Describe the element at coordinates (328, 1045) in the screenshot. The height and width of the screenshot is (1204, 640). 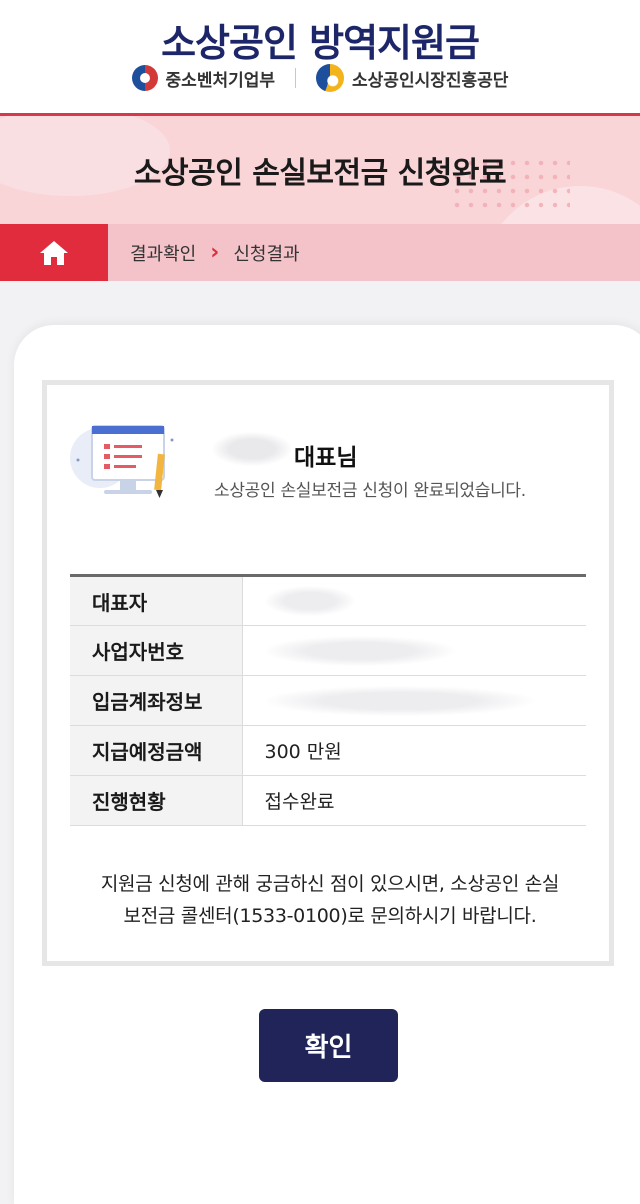
I see `confirm-button: 확인` at that location.